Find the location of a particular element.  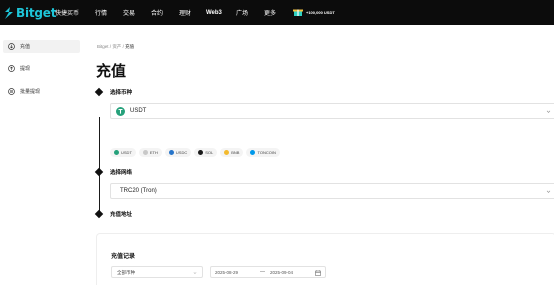

coin-chip-usdt: USDT is located at coordinates (123, 152).